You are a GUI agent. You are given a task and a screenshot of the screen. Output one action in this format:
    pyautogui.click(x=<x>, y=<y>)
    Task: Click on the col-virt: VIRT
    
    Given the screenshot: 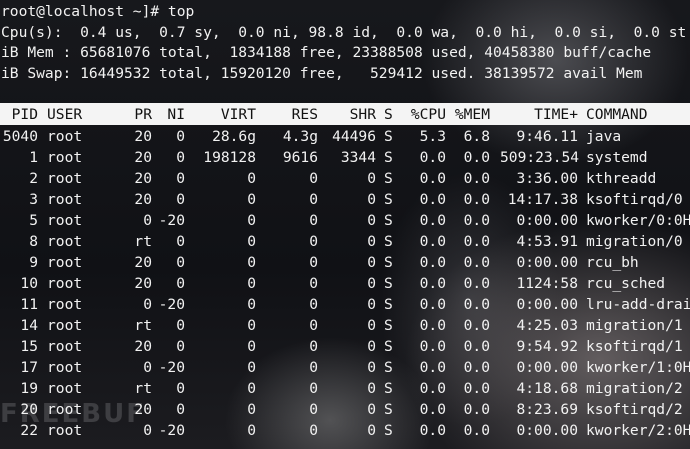 What is the action you would take?
    pyautogui.click(x=223, y=114)
    